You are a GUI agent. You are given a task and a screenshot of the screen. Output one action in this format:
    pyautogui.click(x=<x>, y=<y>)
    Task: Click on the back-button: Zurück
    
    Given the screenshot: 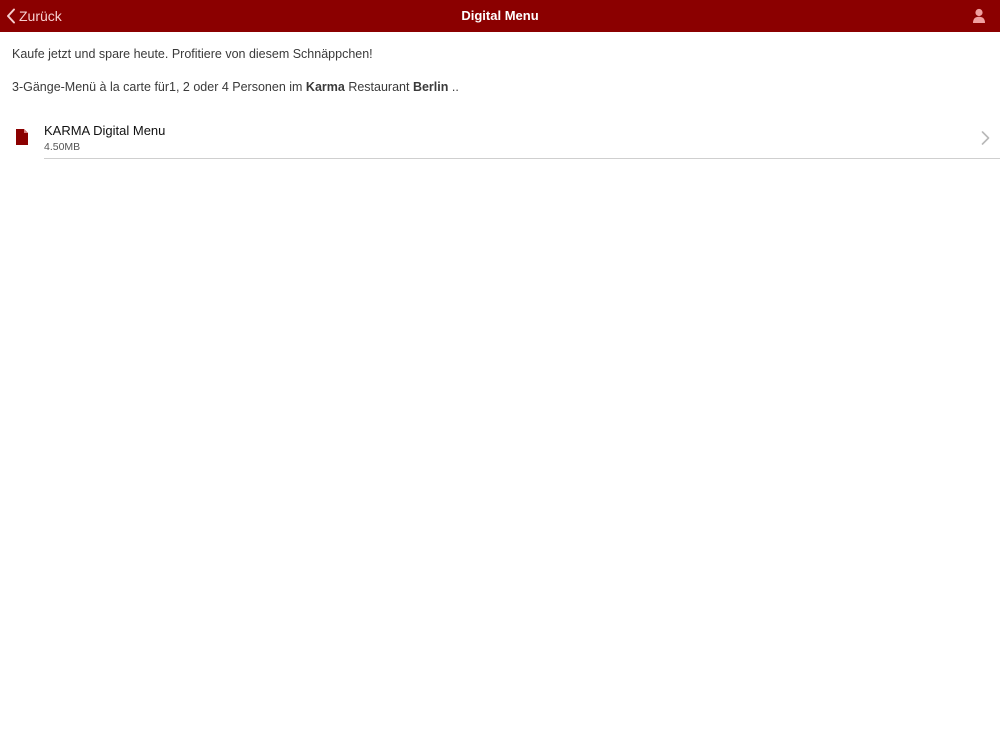 What is the action you would take?
    pyautogui.click(x=34, y=16)
    